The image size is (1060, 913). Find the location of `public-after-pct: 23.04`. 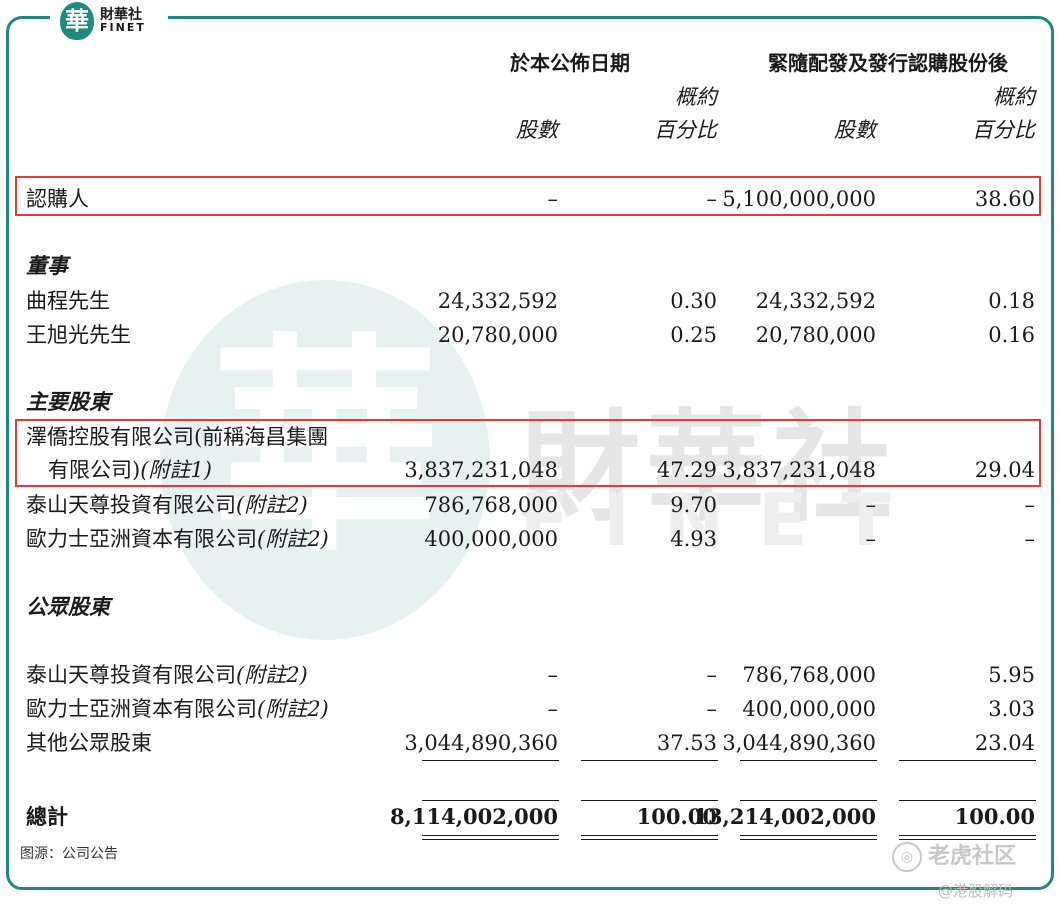

public-after-pct: 23.04 is located at coordinates (1004, 743).